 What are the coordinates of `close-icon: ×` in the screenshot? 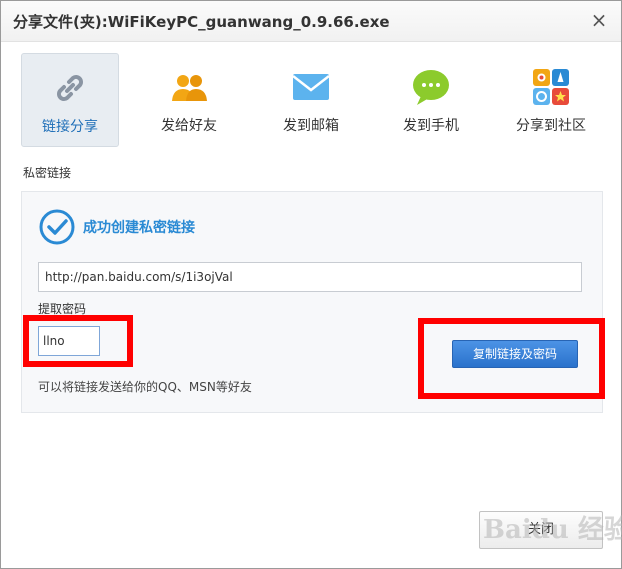 It's located at (599, 20).